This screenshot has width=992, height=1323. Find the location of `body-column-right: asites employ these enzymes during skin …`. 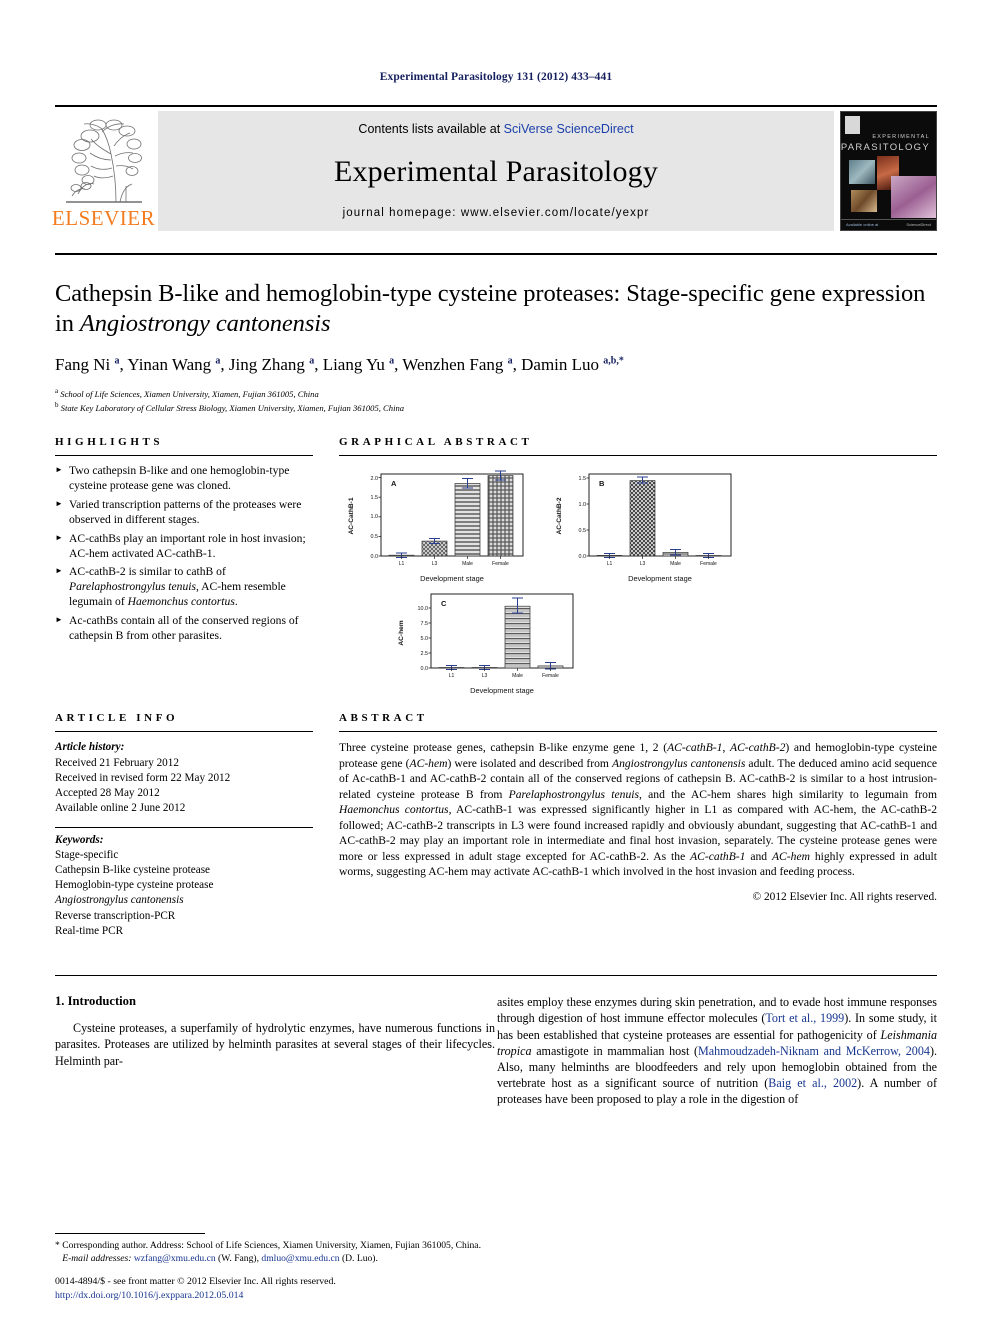

body-column-right: asites employ these enzymes during skin … is located at coordinates (717, 1050).